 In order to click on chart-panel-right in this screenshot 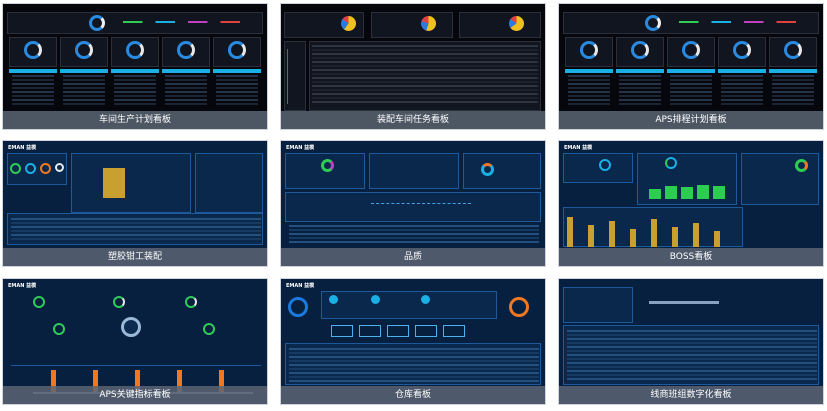, I will do `click(500, 25)`.